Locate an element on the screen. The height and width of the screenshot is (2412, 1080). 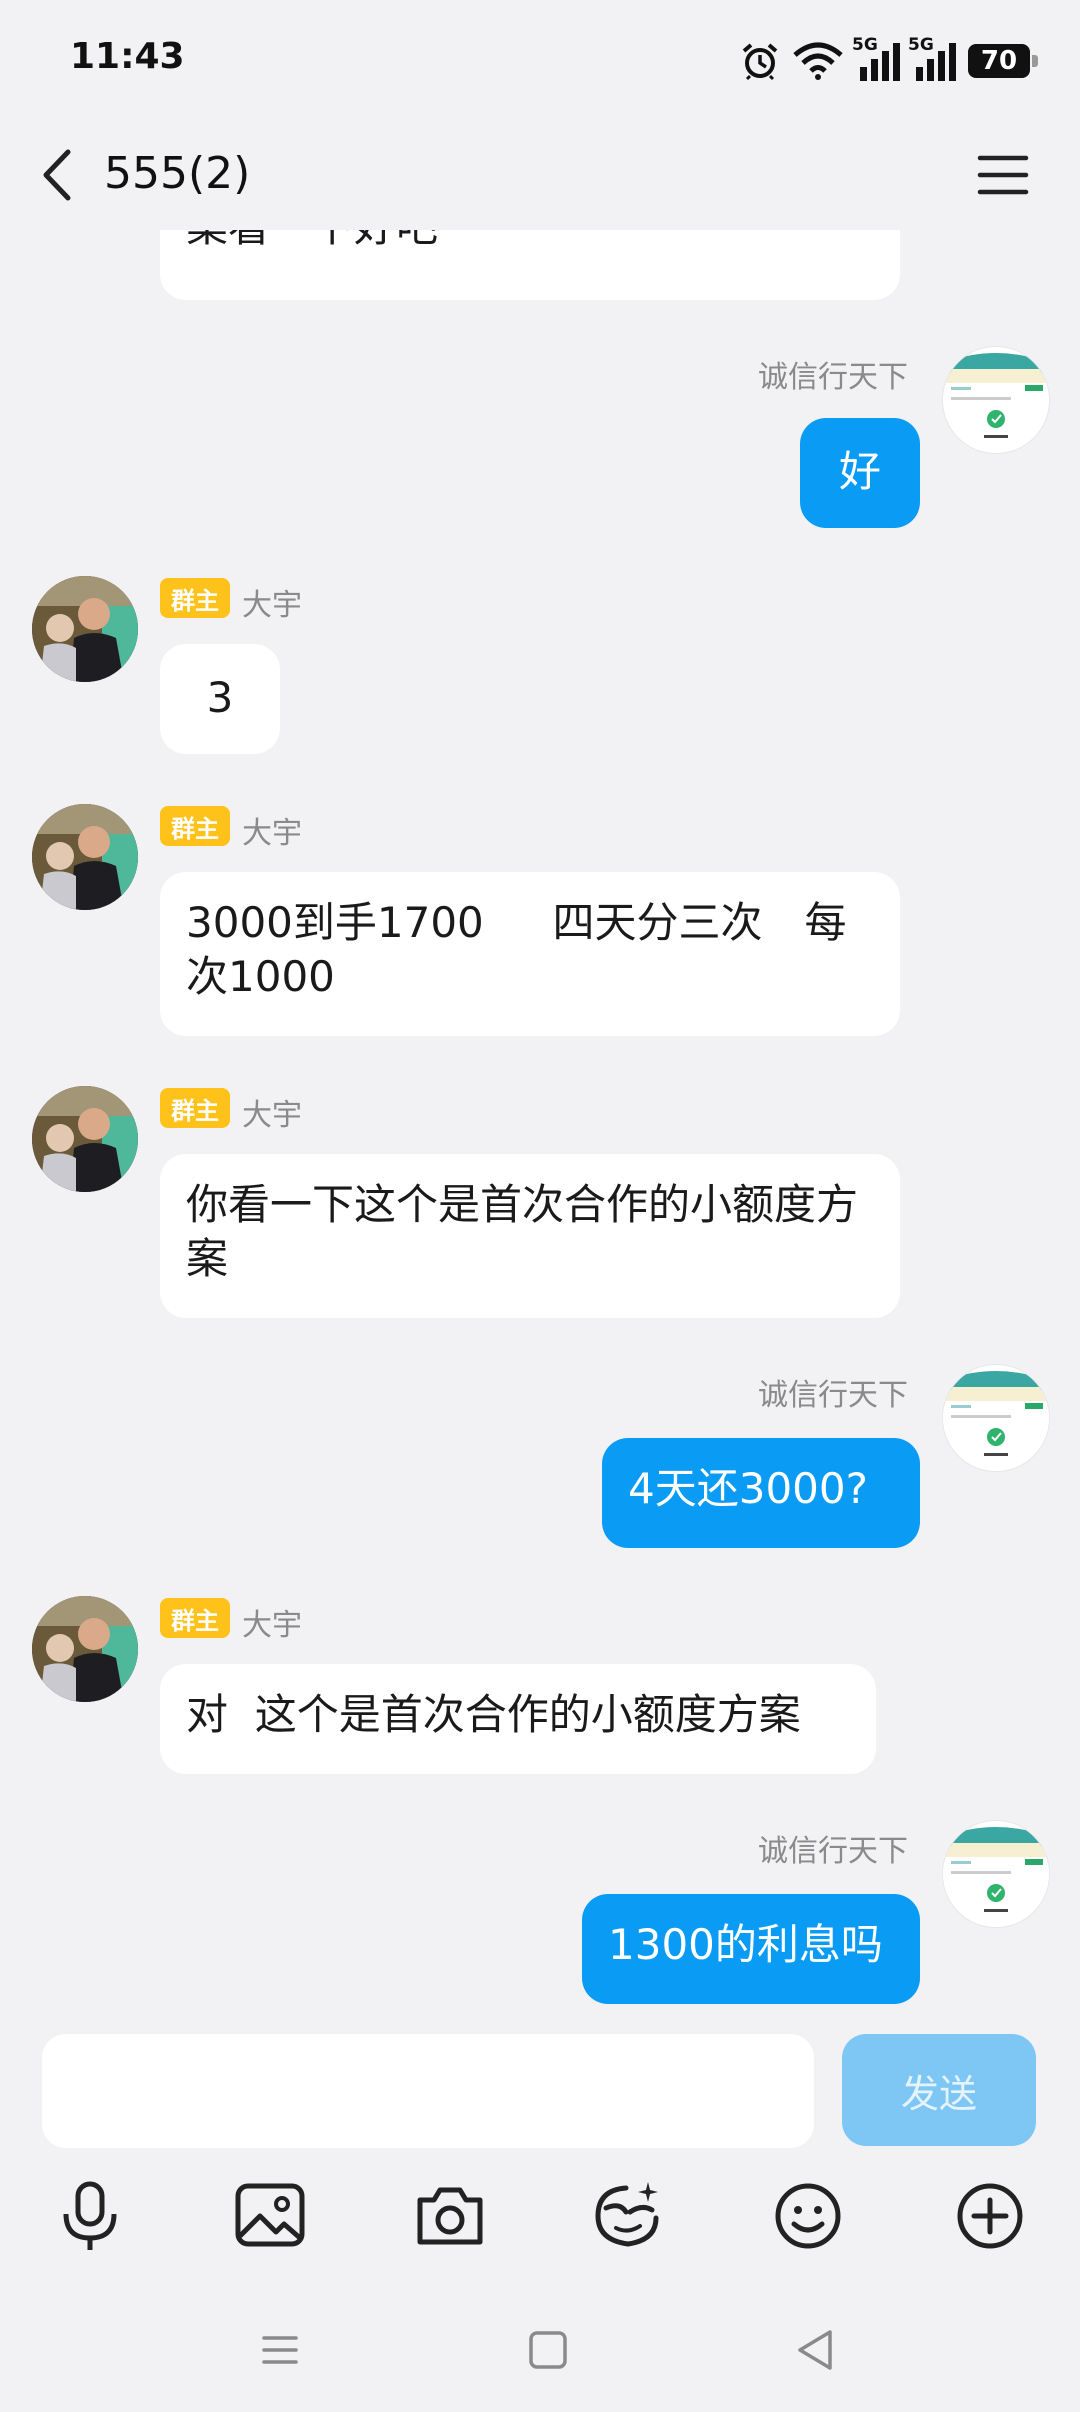
send-button: 发送 is located at coordinates (939, 2090).